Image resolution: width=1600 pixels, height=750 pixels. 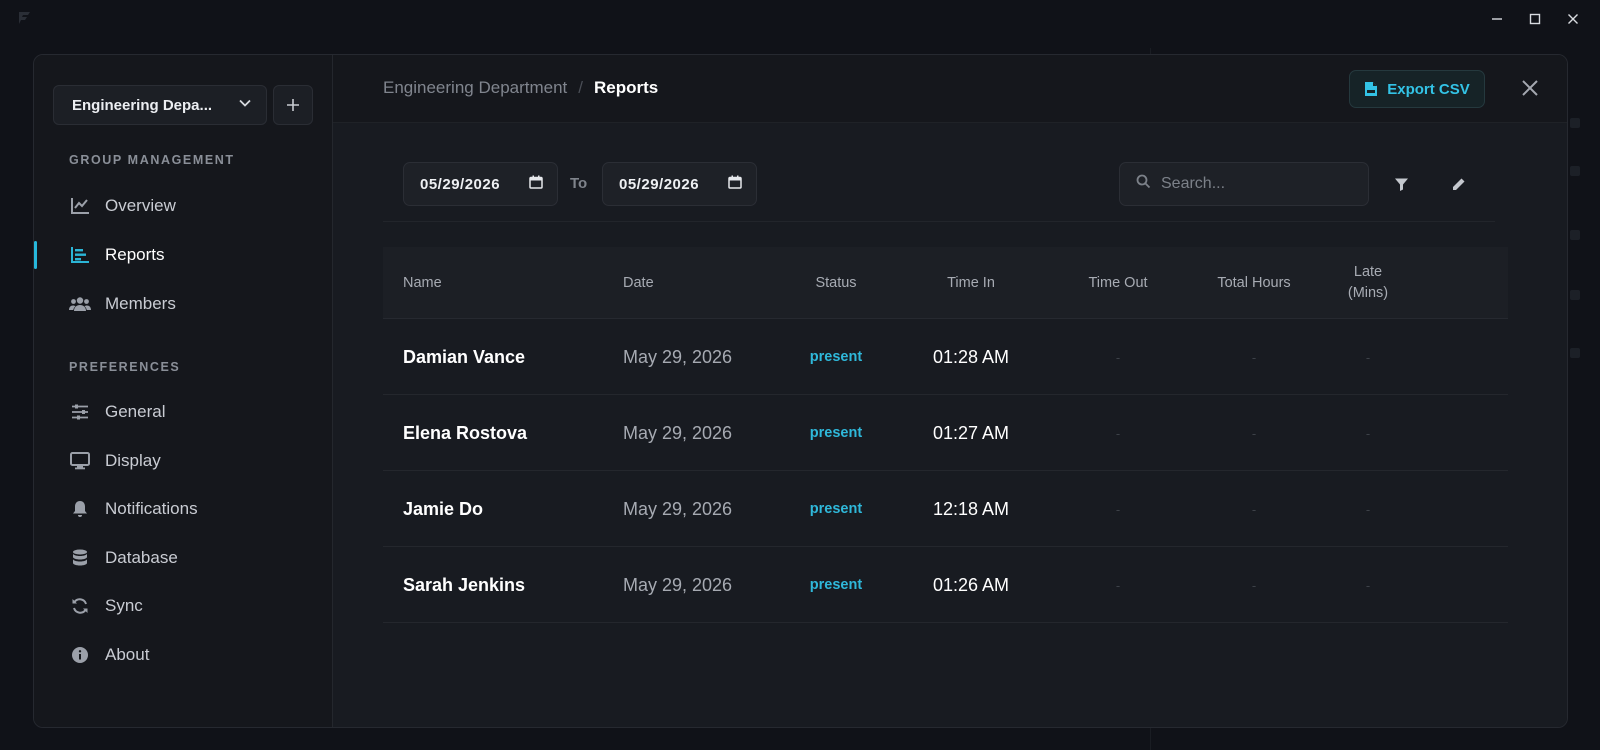 I want to click on chart-bar-icon, so click(x=80, y=255).